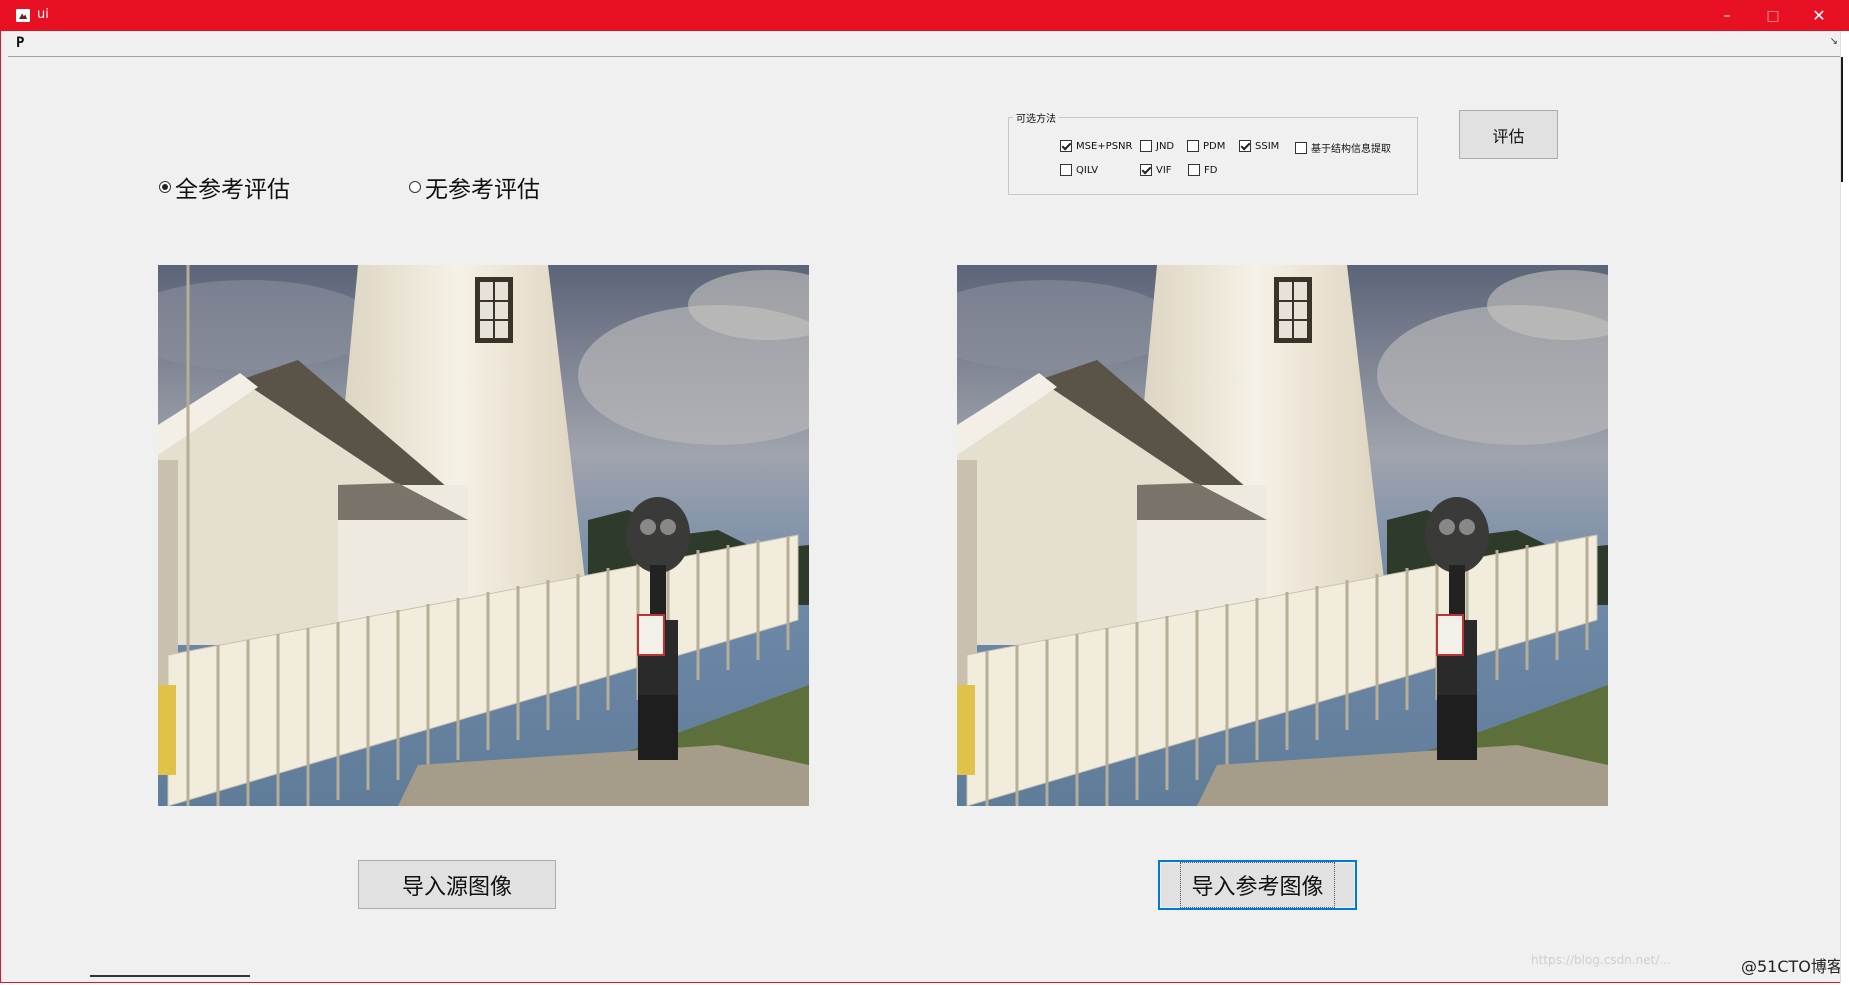  What do you see at coordinates (43, 14) in the screenshot?
I see `window-title: ui` at bounding box center [43, 14].